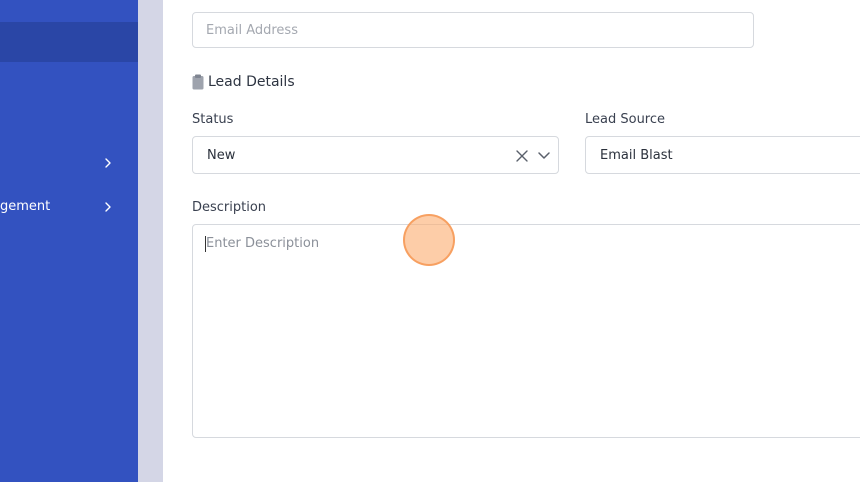 Image resolution: width=860 pixels, height=482 pixels. What do you see at coordinates (636, 155) in the screenshot?
I see `lead-source-value: Email Blast` at bounding box center [636, 155].